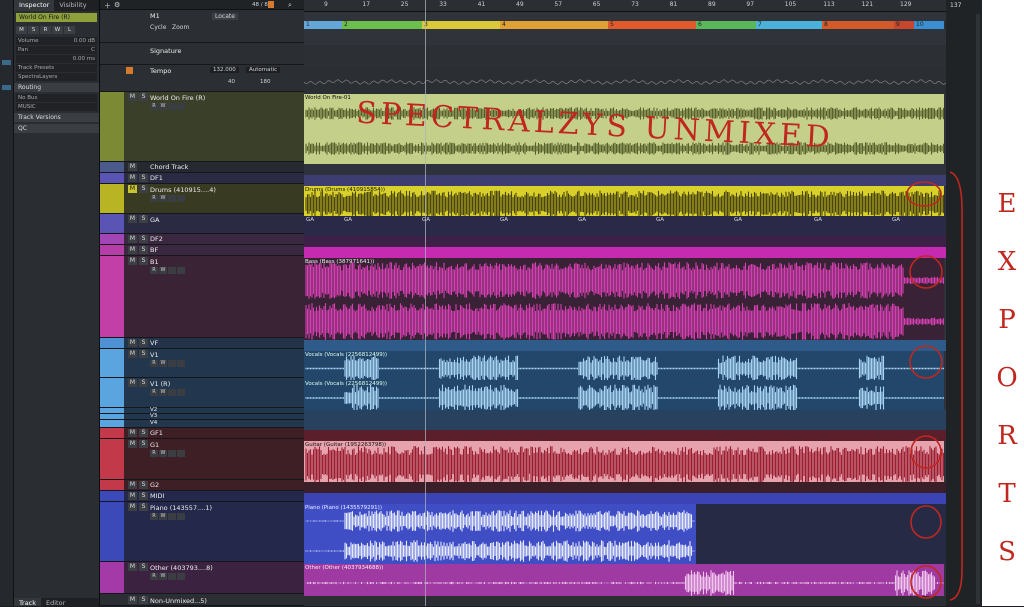 This screenshot has width=1024, height=607. I want to click on marker: 5, so click(652, 25).